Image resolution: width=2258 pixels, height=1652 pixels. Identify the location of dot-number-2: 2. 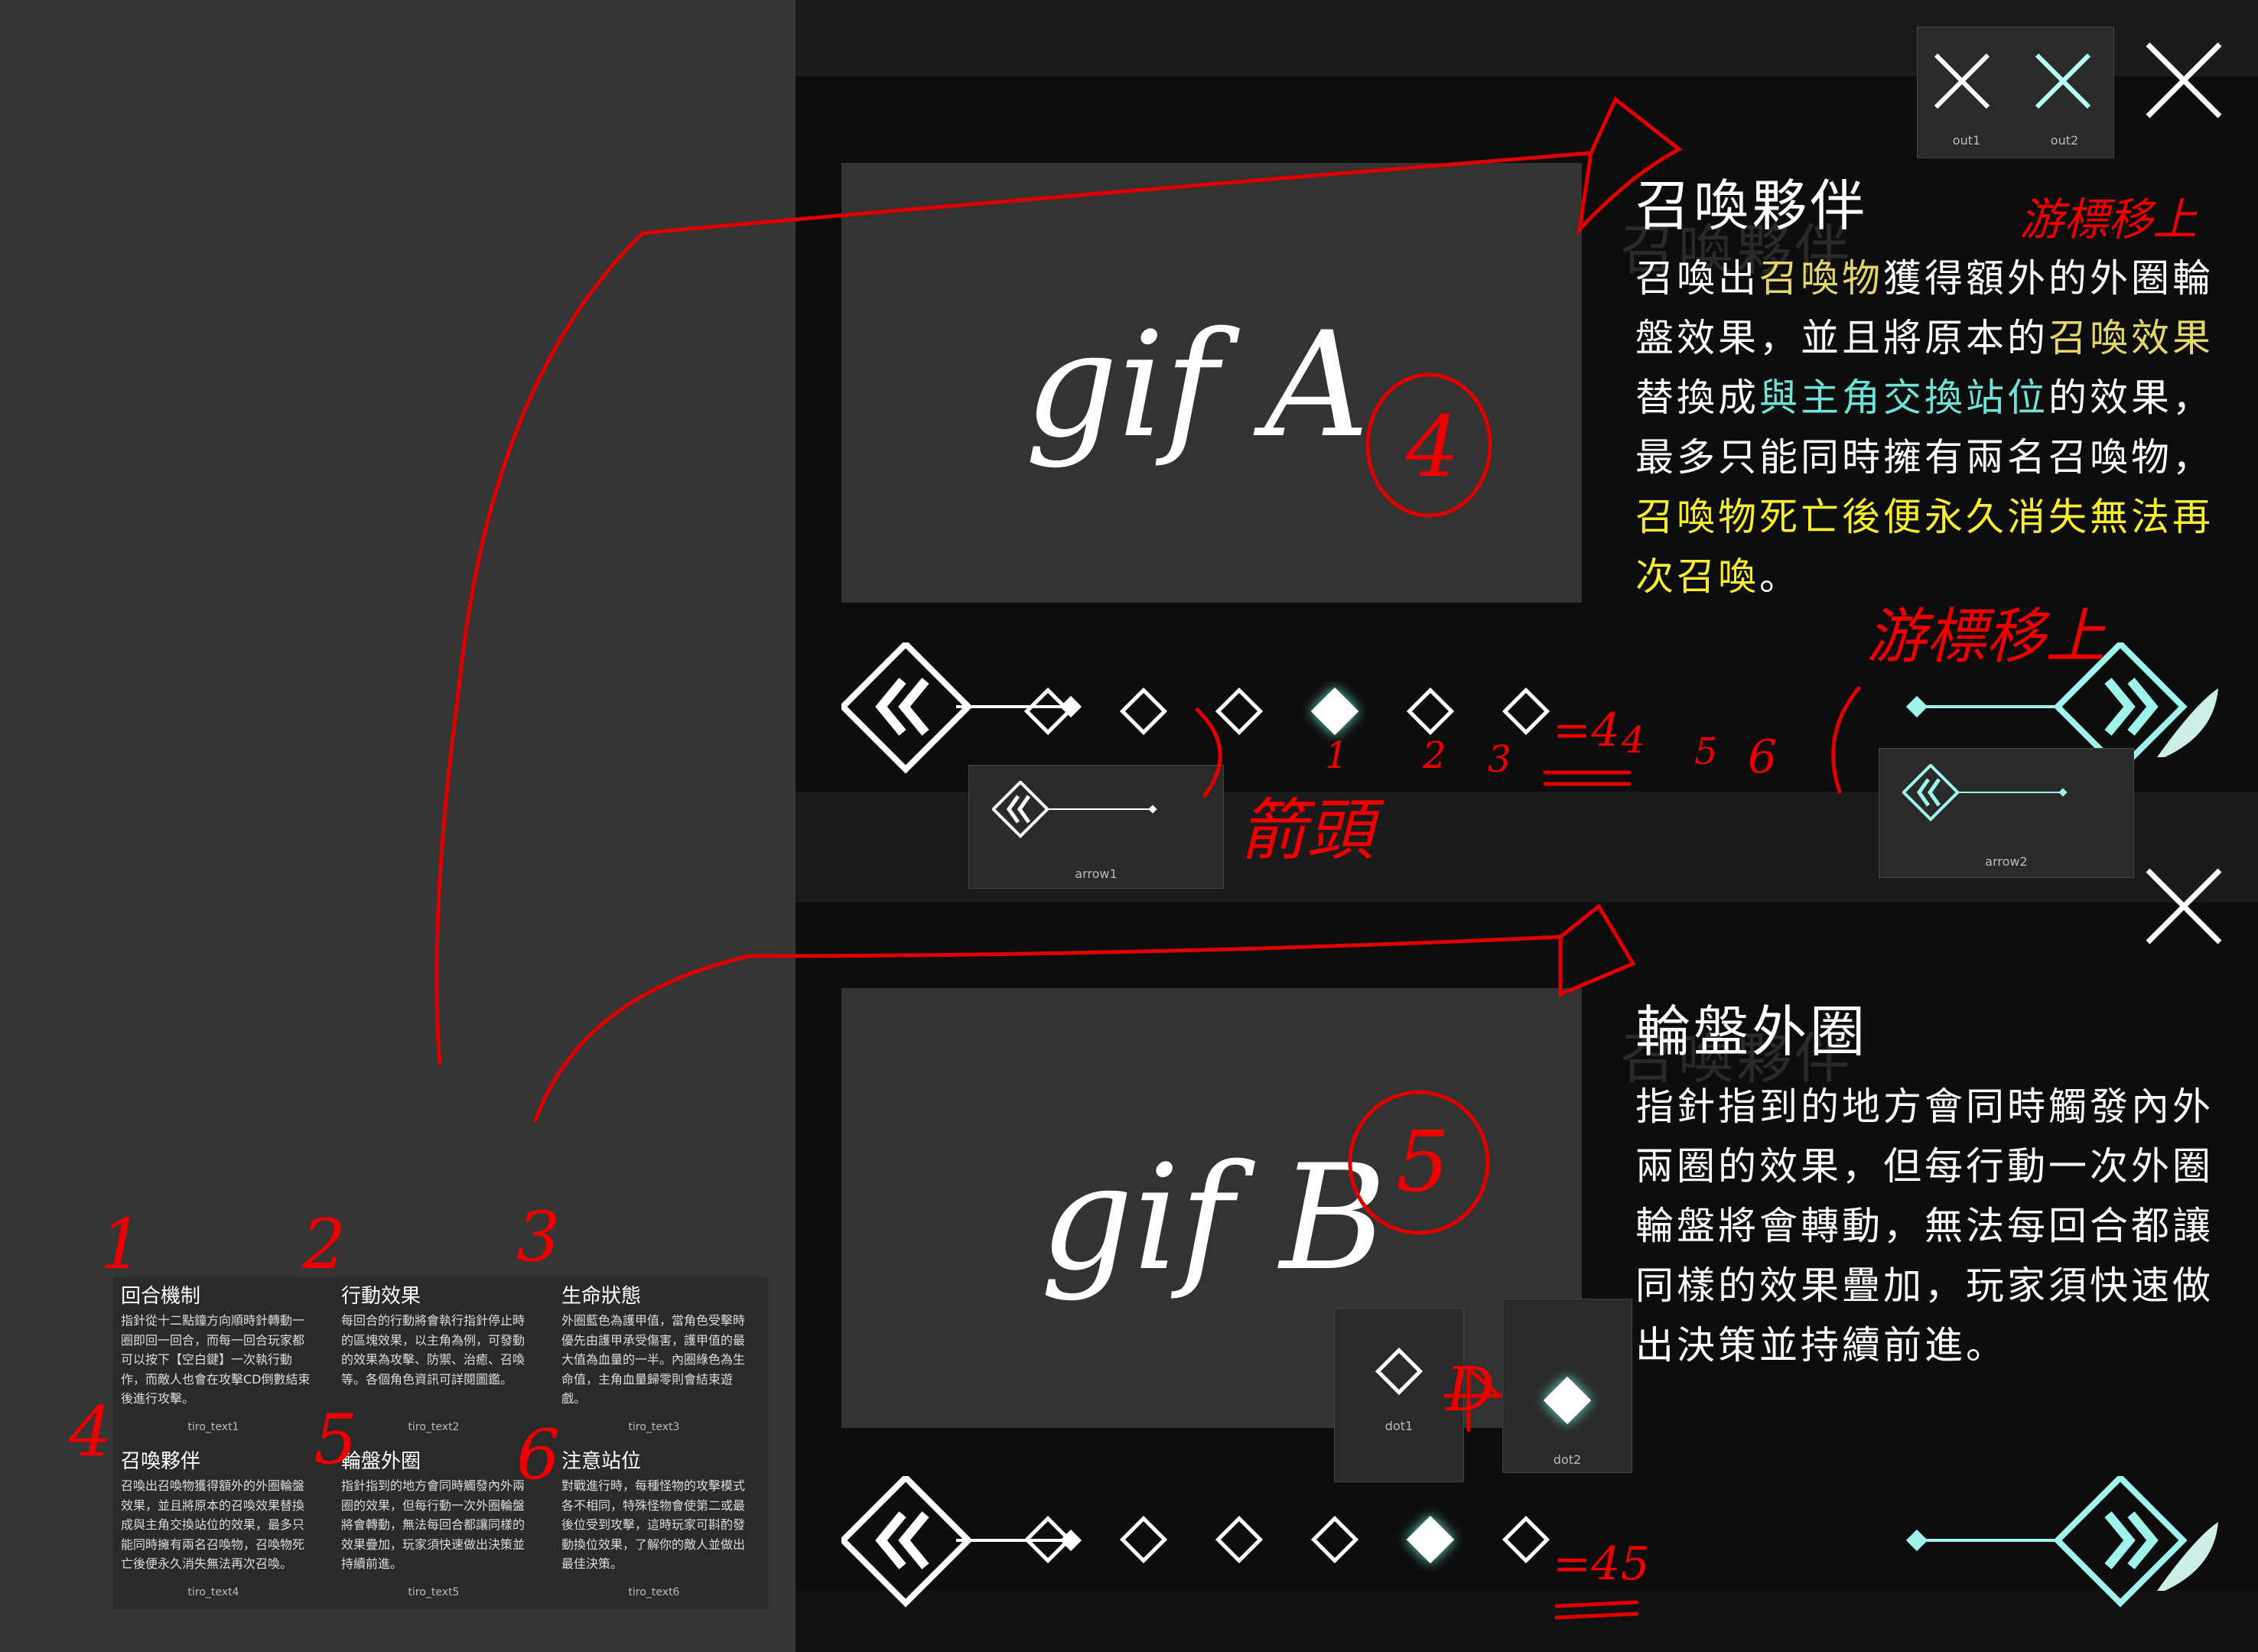
(1434, 756).